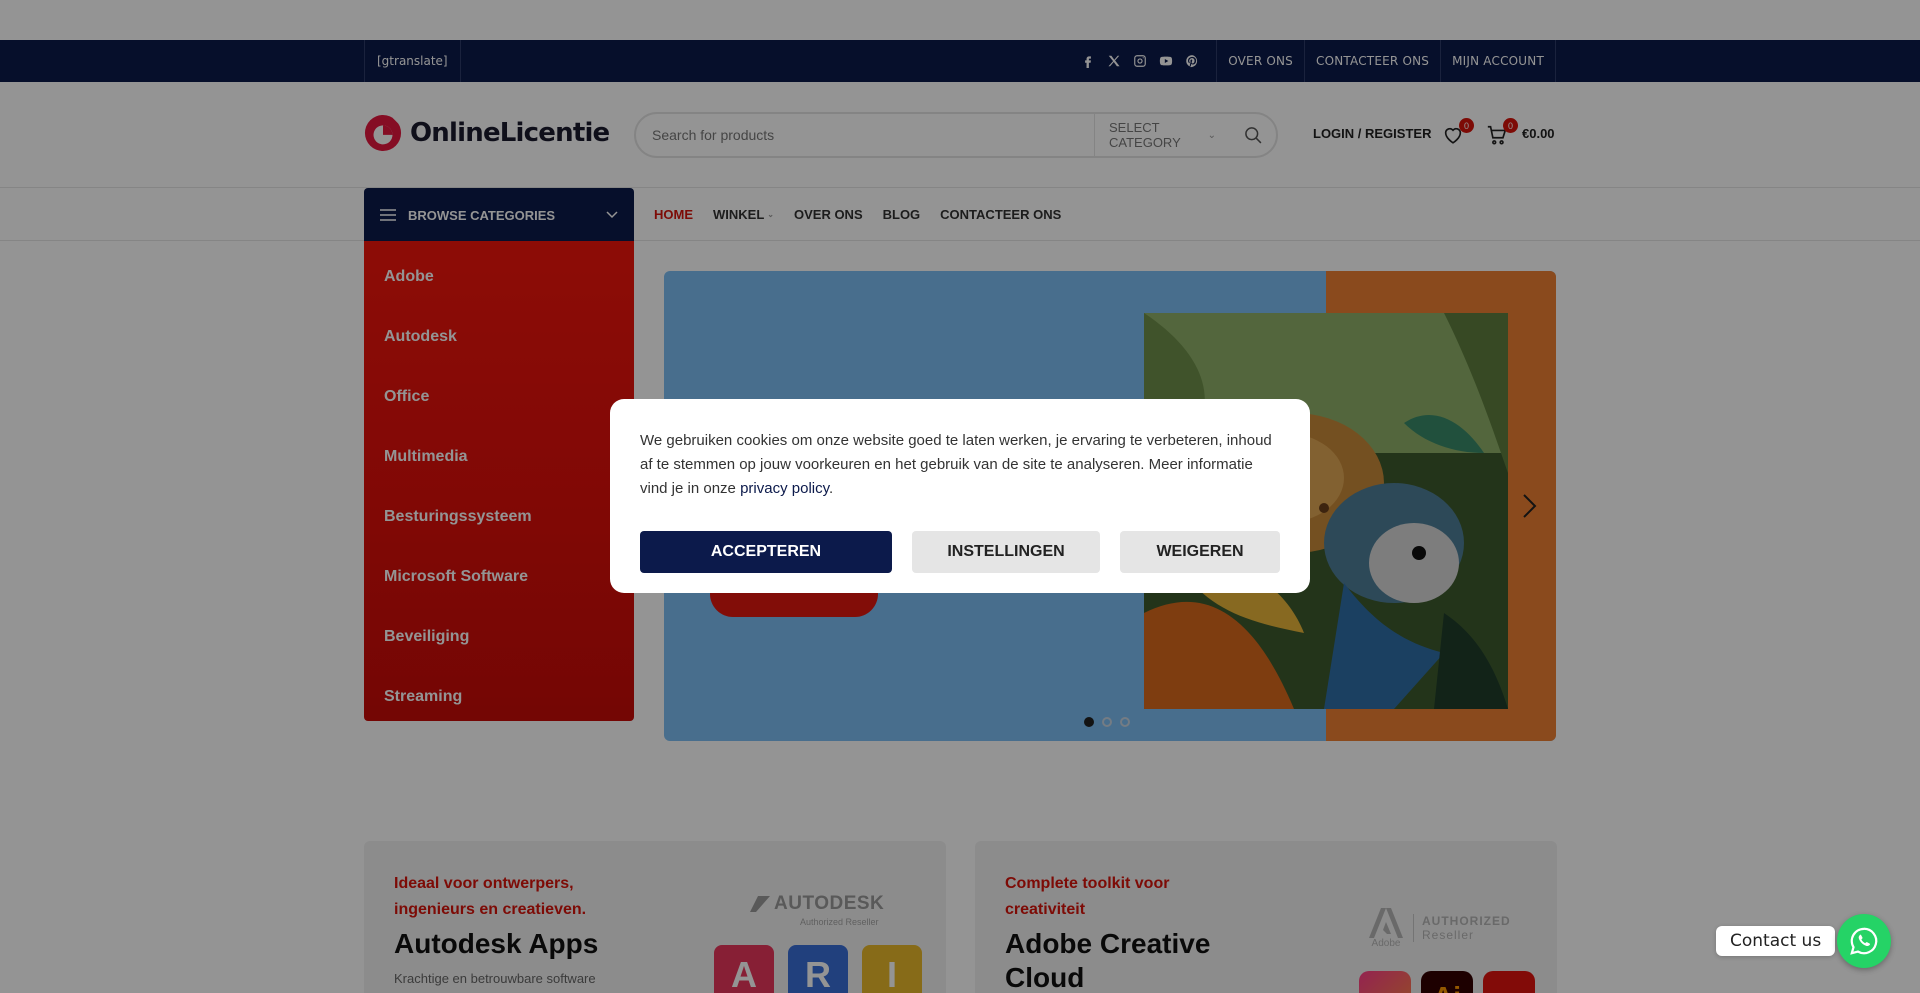 This screenshot has height=993, width=1920. Describe the element at coordinates (784, 488) in the screenshot. I see `privacy-policy-link: privacy policy` at that location.